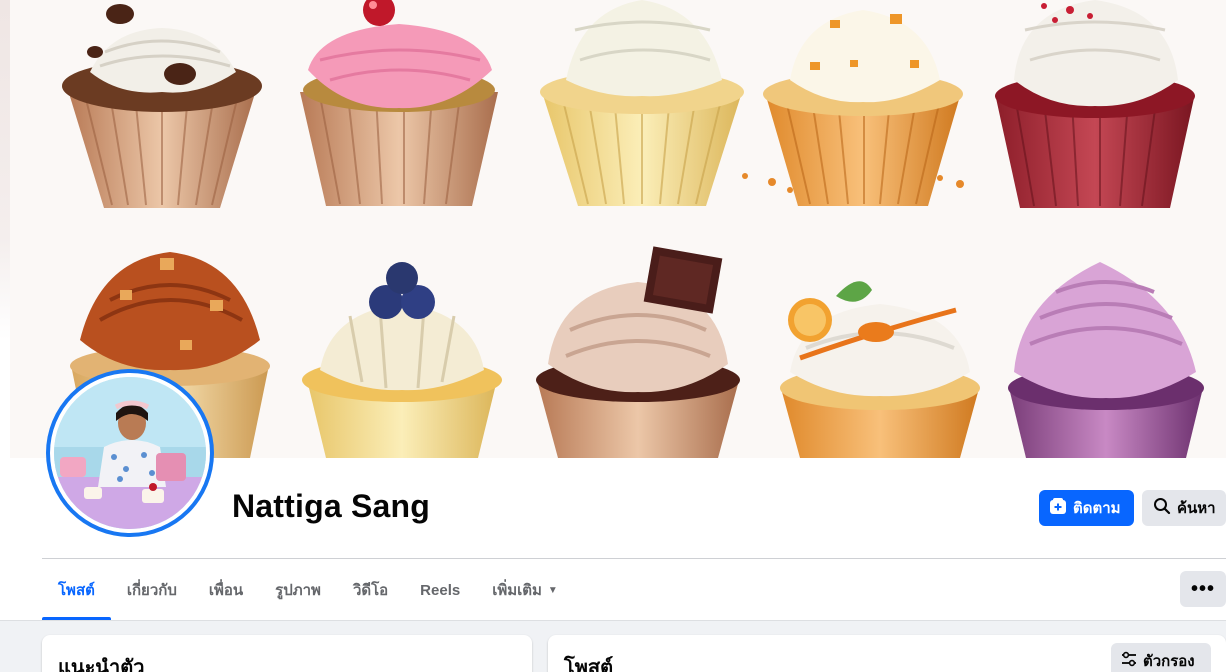  Describe the element at coordinates (1129, 661) in the screenshot. I see `filter-sliders-icon` at that location.